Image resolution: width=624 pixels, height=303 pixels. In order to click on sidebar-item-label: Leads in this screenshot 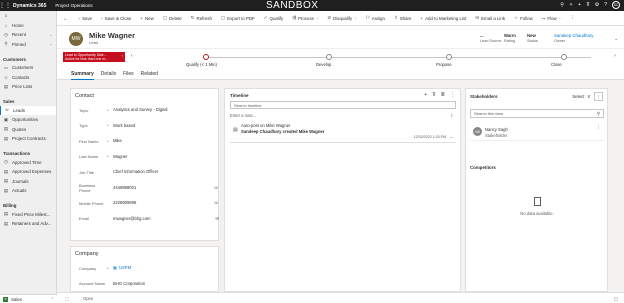, I will do `click(19, 110)`.